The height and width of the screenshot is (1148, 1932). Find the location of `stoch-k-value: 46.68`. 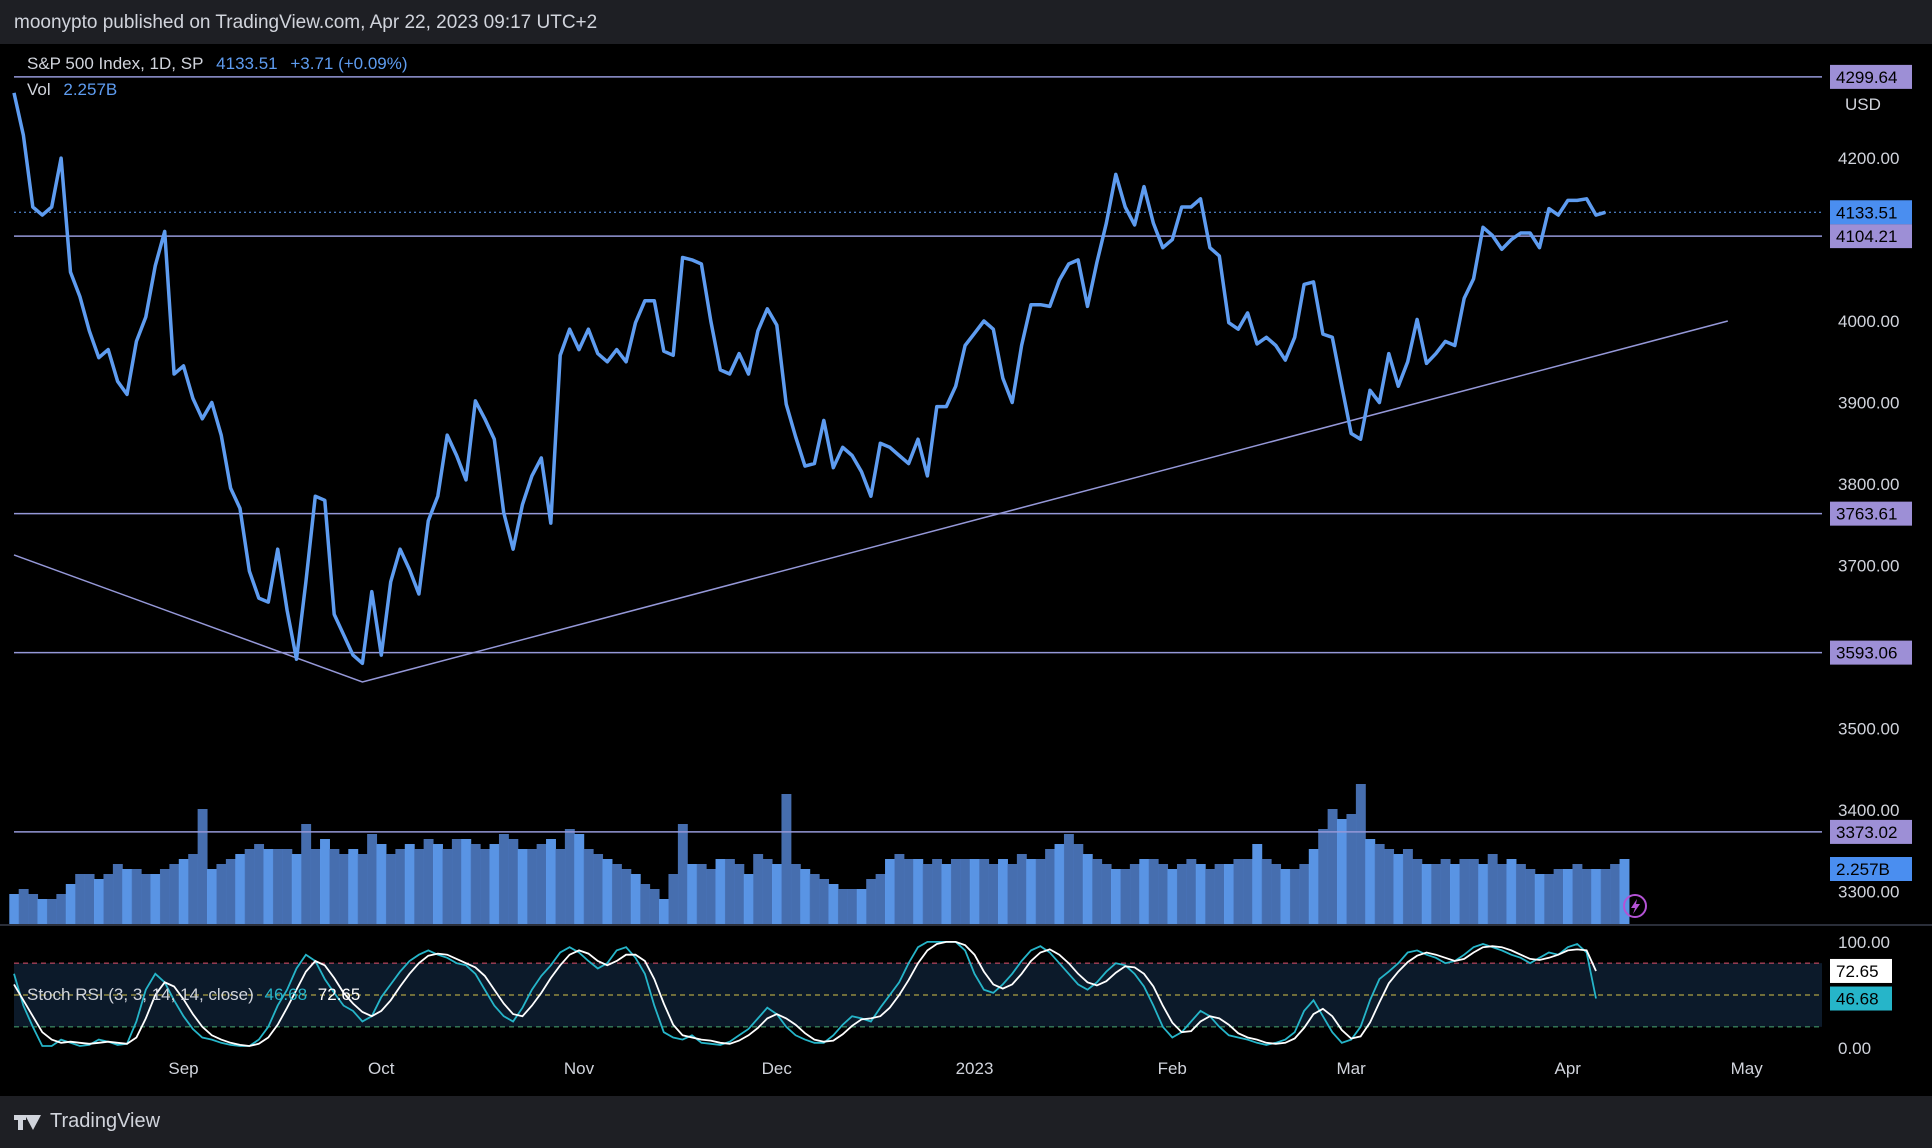

stoch-k-value: 46.68 is located at coordinates (286, 994).